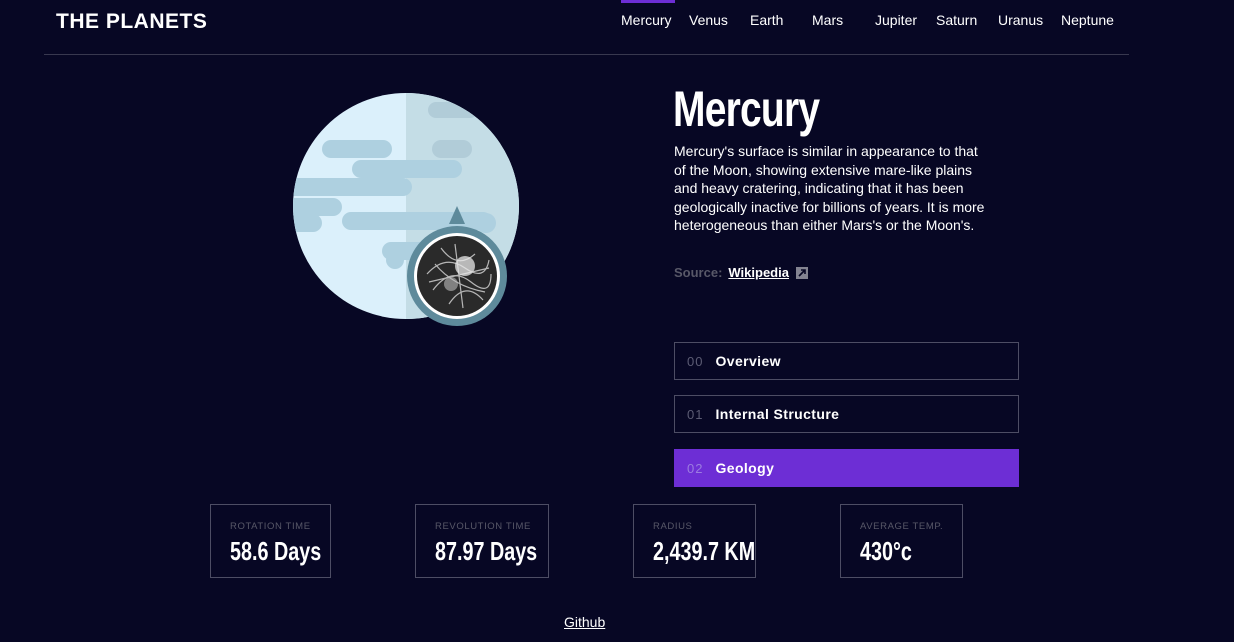  What do you see at coordinates (1020, 20) in the screenshot?
I see `nav-item-uranus: Uranus` at bounding box center [1020, 20].